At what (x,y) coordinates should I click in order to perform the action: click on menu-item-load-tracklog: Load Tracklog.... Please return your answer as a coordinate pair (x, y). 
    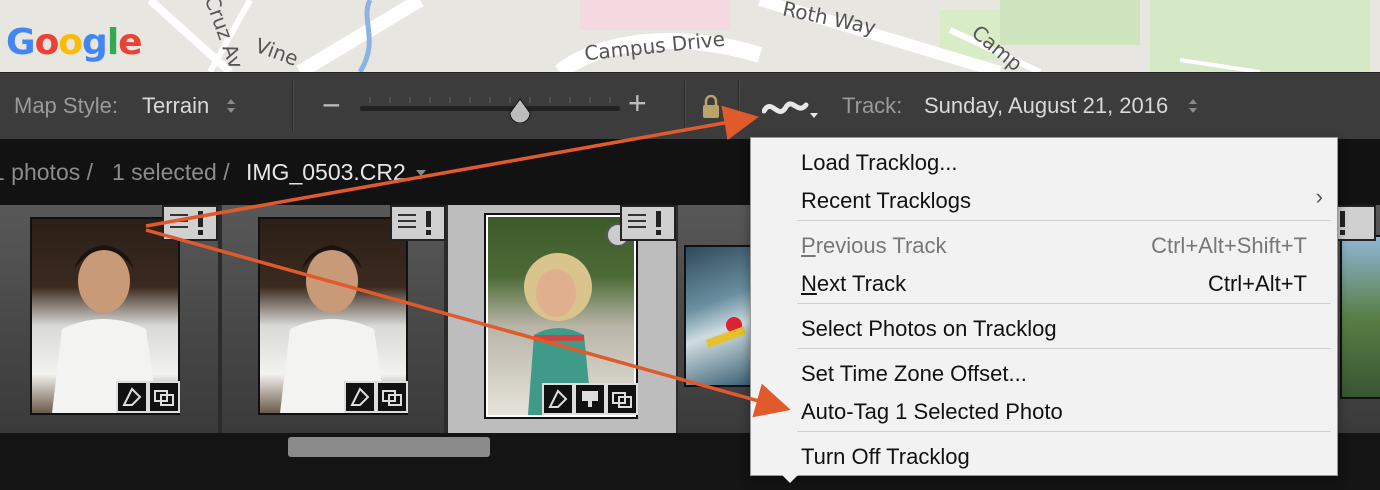
    Looking at the image, I should click on (879, 163).